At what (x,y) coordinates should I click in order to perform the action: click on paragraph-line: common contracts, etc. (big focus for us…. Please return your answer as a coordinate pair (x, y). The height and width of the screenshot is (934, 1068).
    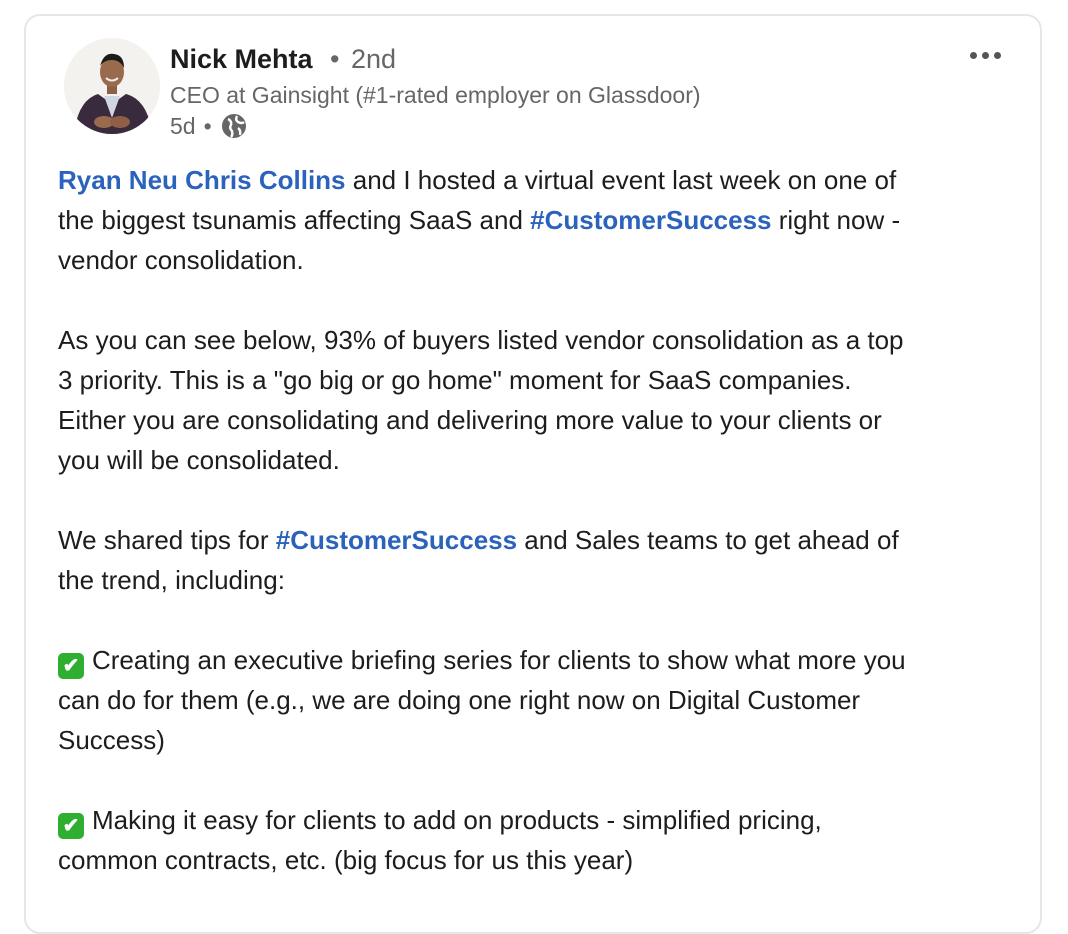
    Looking at the image, I should click on (346, 860).